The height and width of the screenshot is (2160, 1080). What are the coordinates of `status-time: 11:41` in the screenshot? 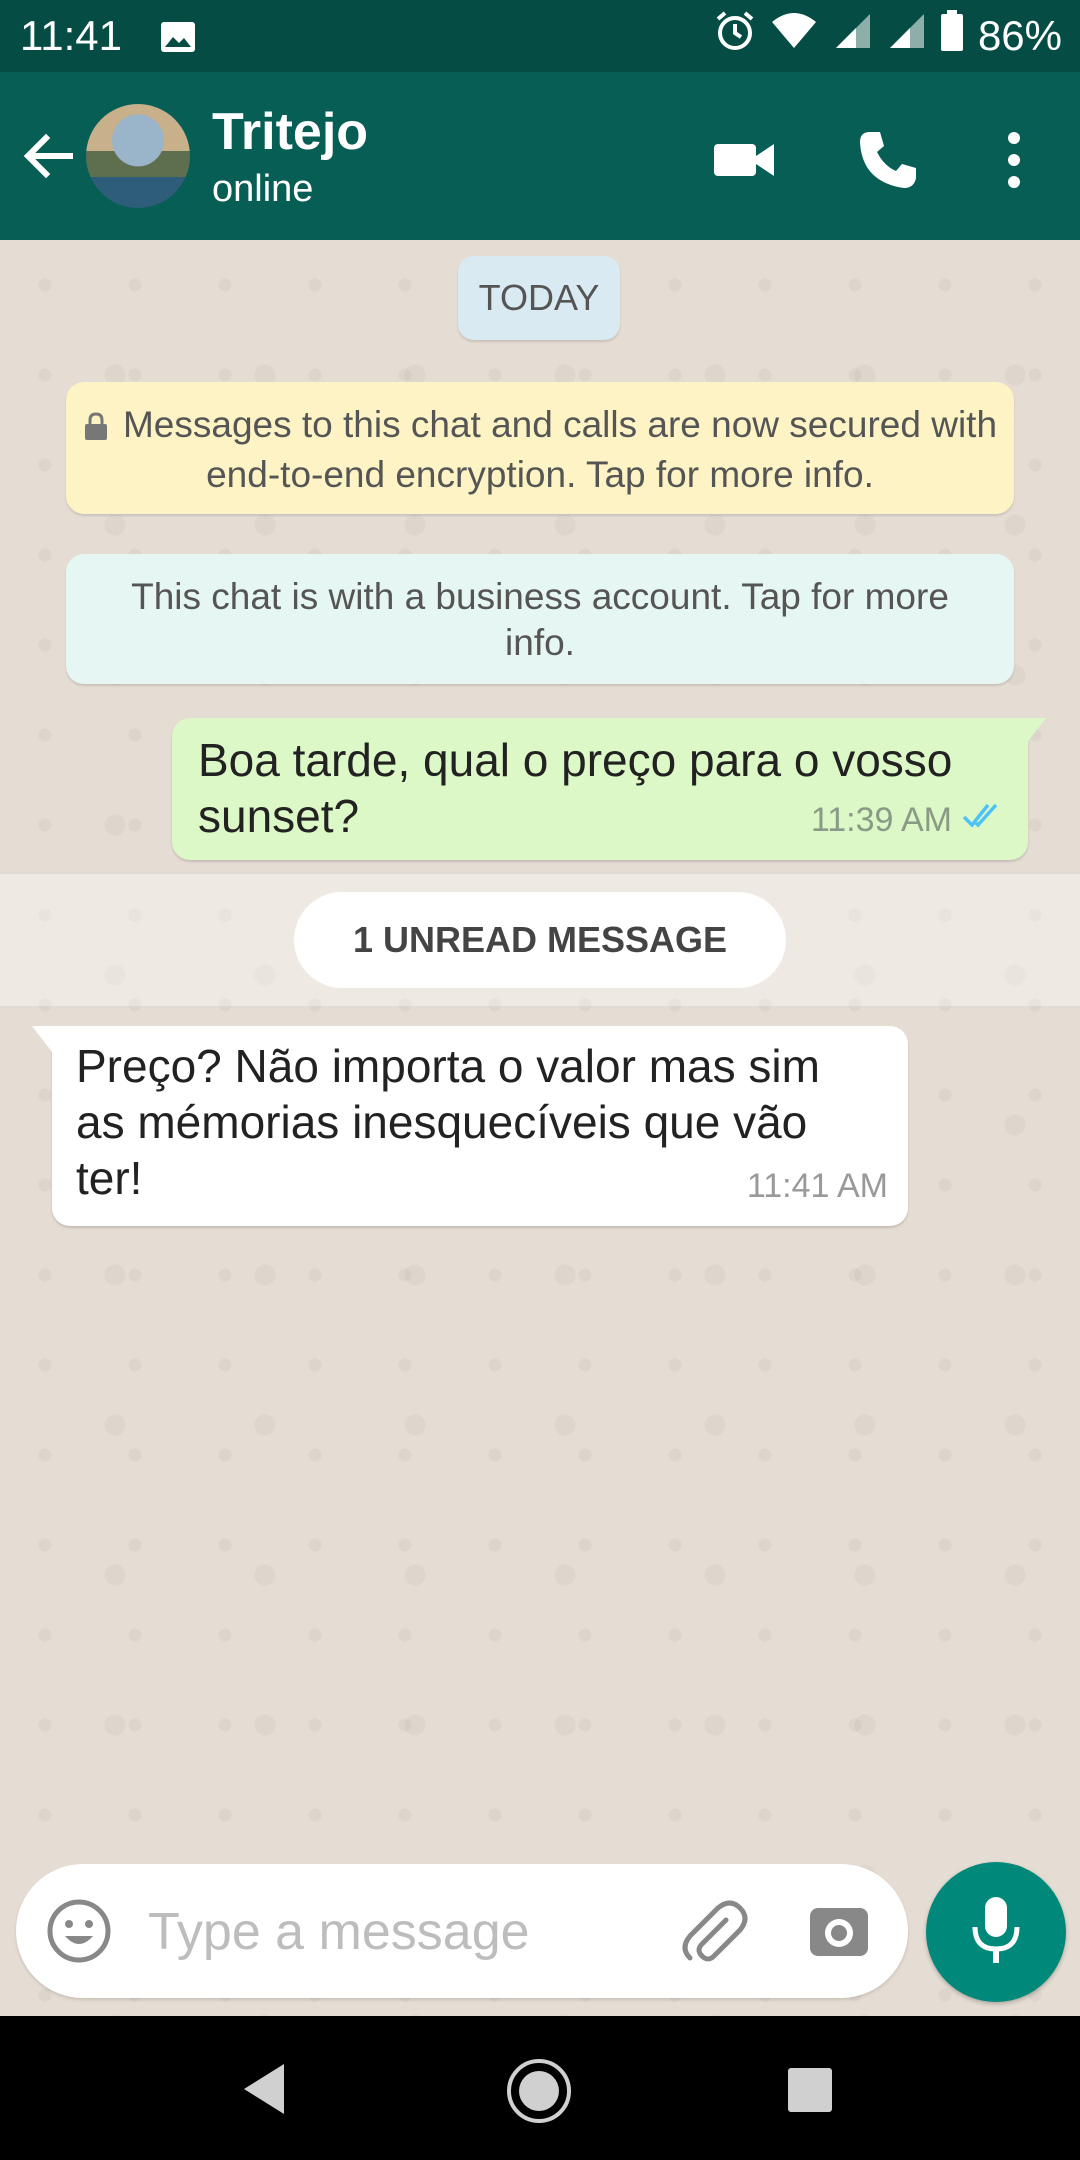 It's located at (71, 35).